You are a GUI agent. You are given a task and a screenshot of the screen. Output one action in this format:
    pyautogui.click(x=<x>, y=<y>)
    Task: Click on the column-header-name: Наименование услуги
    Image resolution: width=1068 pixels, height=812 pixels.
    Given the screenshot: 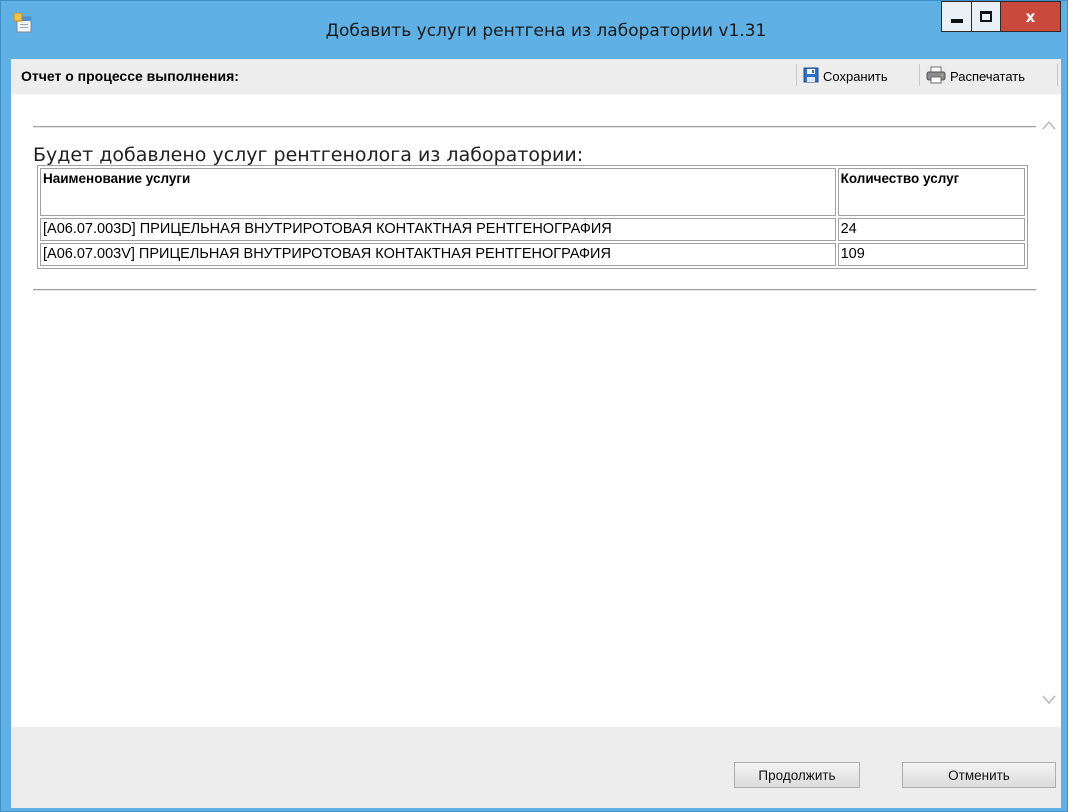 What is the action you would take?
    pyautogui.click(x=438, y=192)
    